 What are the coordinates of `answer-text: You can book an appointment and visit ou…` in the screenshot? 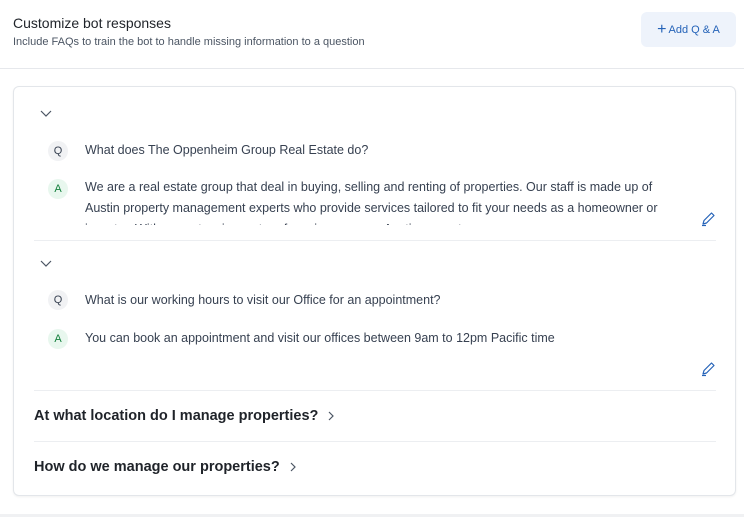 It's located at (320, 338).